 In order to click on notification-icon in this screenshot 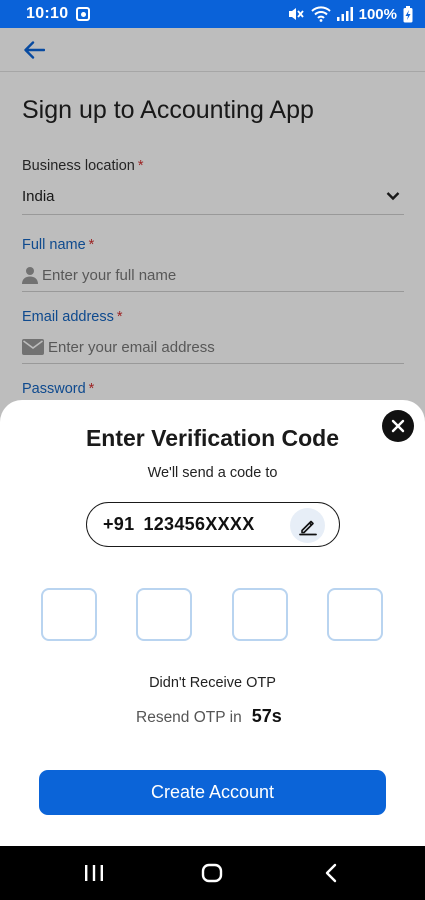, I will do `click(83, 14)`.